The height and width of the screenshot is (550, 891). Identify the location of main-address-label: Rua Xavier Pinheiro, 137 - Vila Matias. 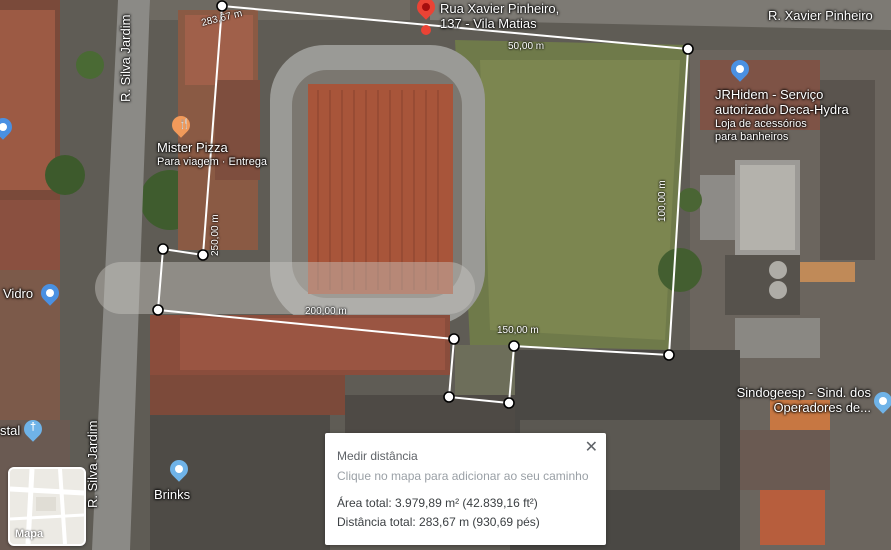
(500, 16).